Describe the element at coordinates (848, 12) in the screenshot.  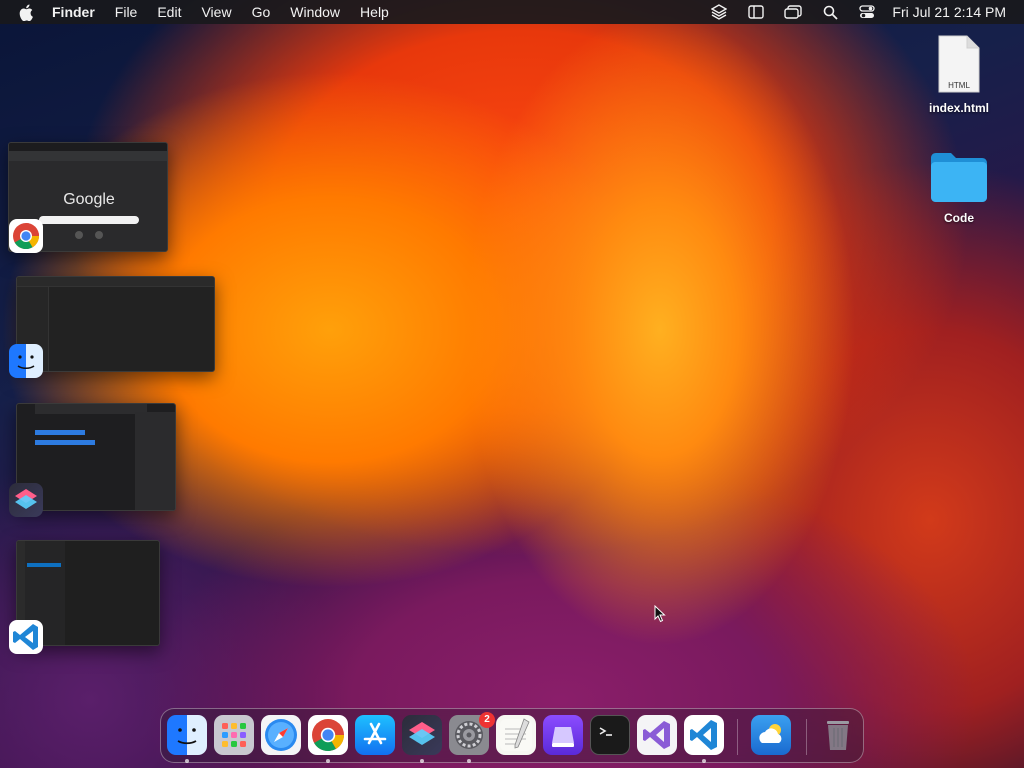
I see `status-area: Fri Jul 21 2:14 PM` at that location.